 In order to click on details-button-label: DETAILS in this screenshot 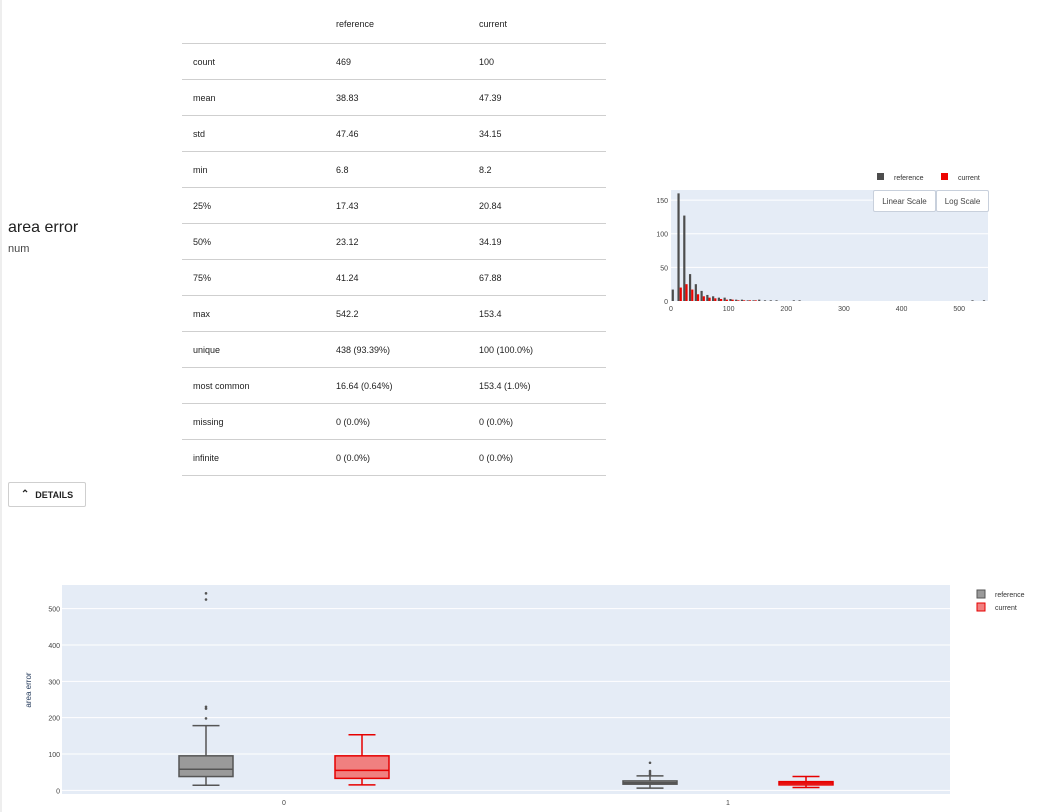, I will do `click(54, 494)`.